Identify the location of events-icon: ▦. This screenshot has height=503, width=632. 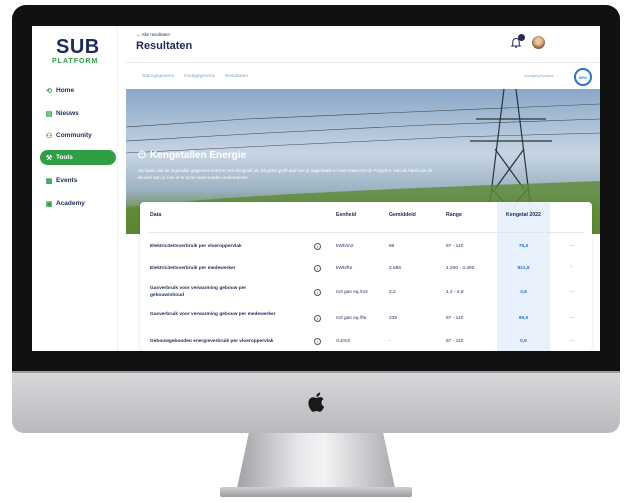
(49, 181).